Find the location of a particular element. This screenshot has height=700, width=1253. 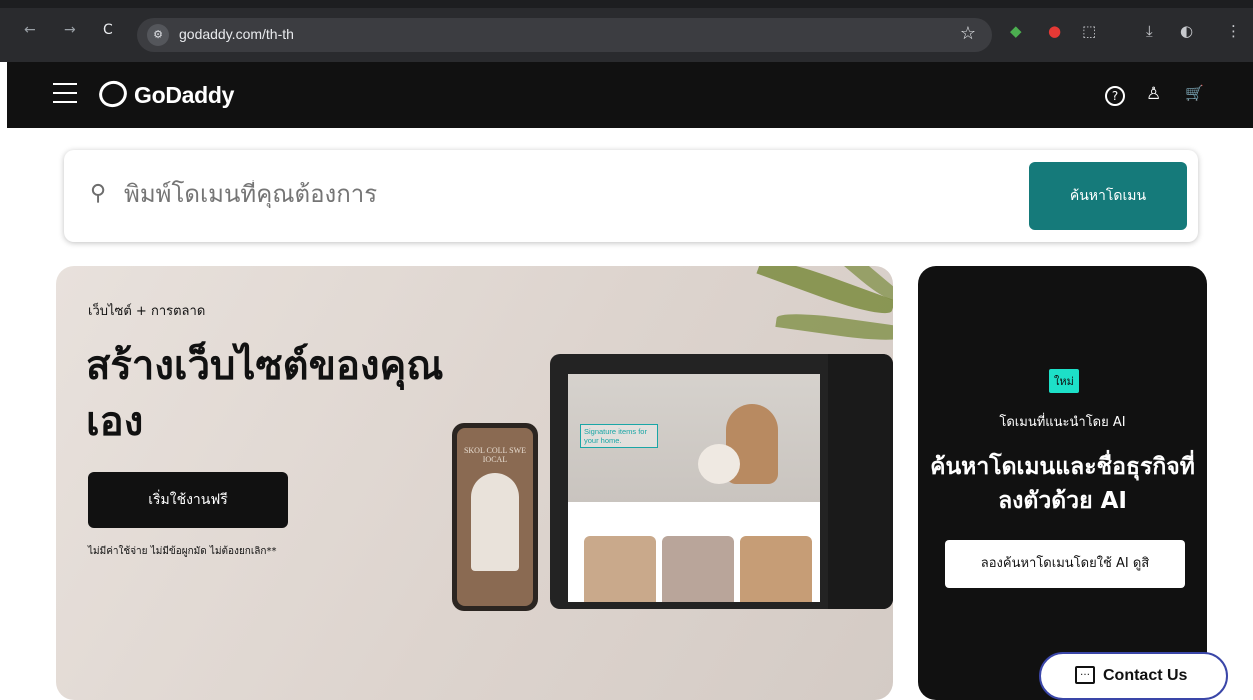

godaddy-logo-icon is located at coordinates (113, 94).